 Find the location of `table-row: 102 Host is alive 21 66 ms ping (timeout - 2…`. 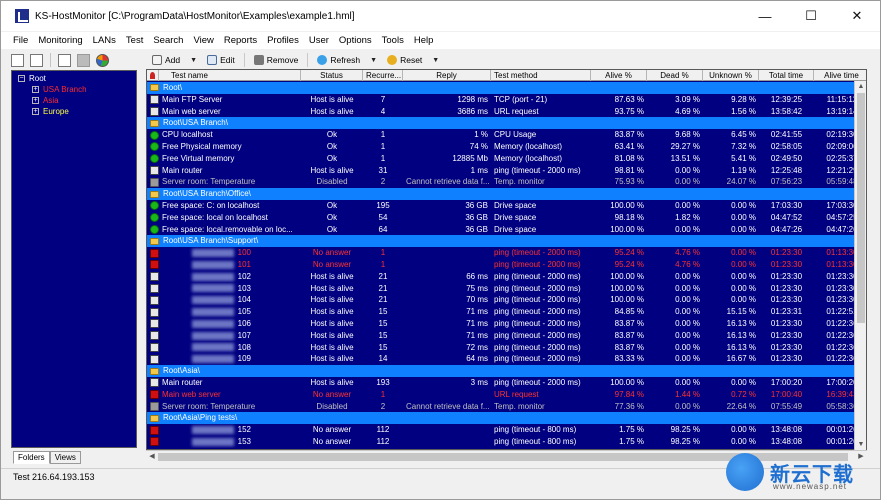

table-row: 102 Host is alive 21 66 ms ping (timeout - 2… is located at coordinates (506, 277).